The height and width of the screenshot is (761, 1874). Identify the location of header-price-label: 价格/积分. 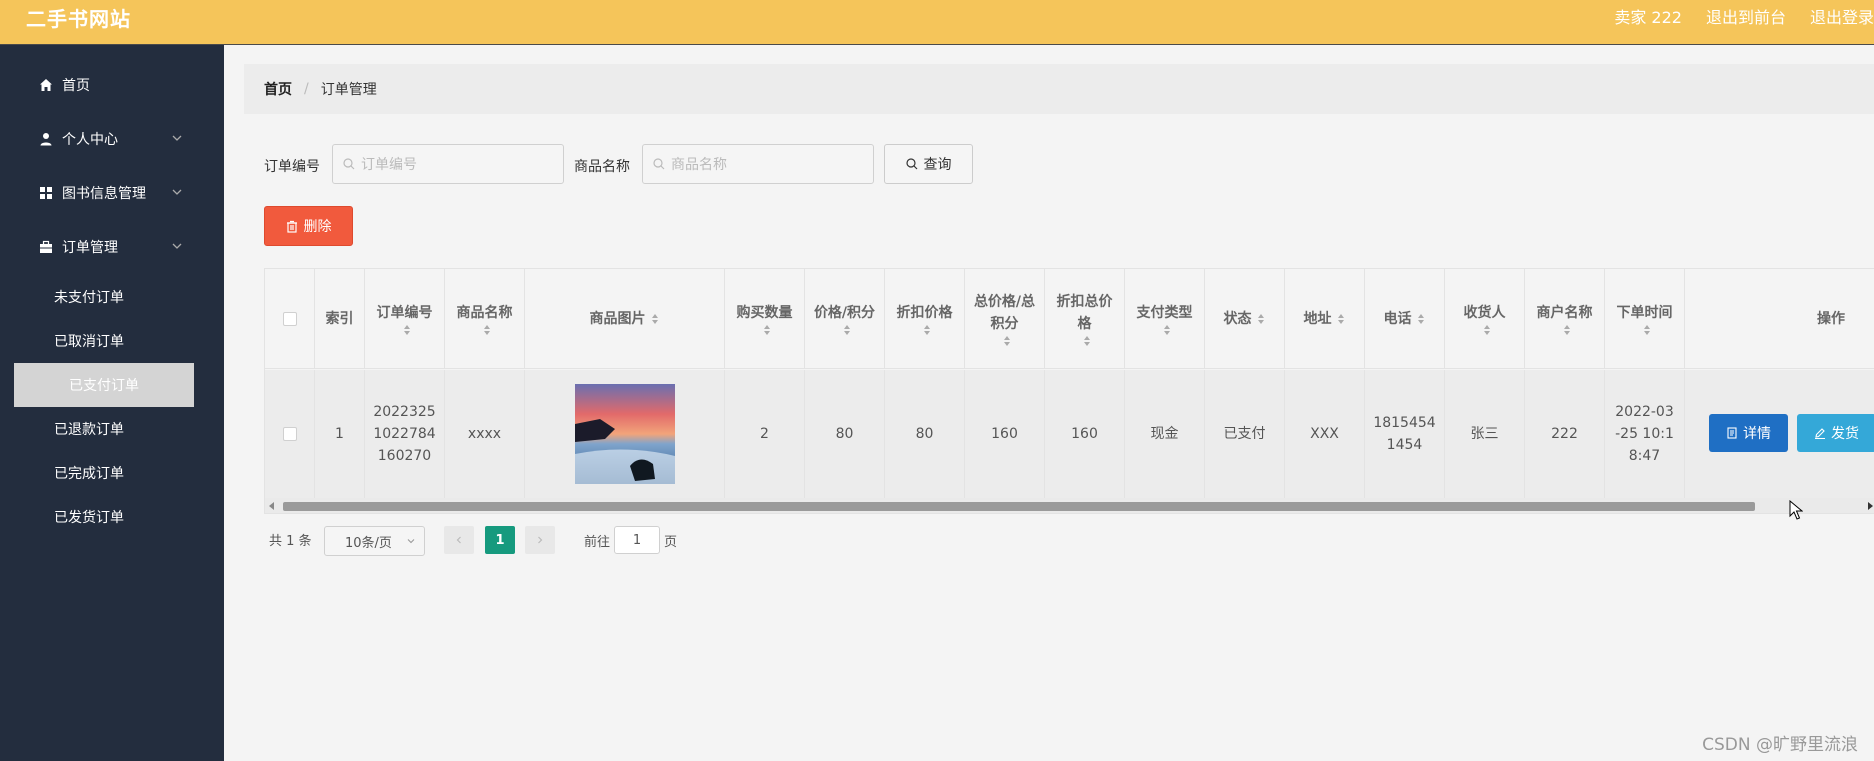
(844, 312).